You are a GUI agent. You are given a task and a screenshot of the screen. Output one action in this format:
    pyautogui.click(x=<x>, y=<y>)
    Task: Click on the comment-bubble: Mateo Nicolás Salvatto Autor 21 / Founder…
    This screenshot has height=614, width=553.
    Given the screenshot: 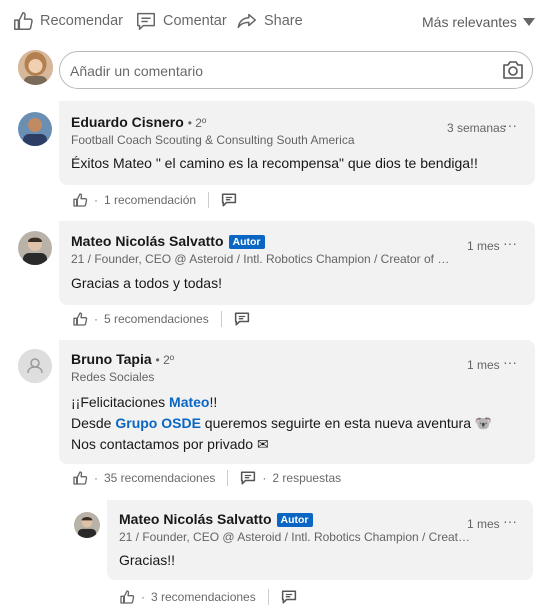 What is the action you would take?
    pyautogui.click(x=297, y=263)
    